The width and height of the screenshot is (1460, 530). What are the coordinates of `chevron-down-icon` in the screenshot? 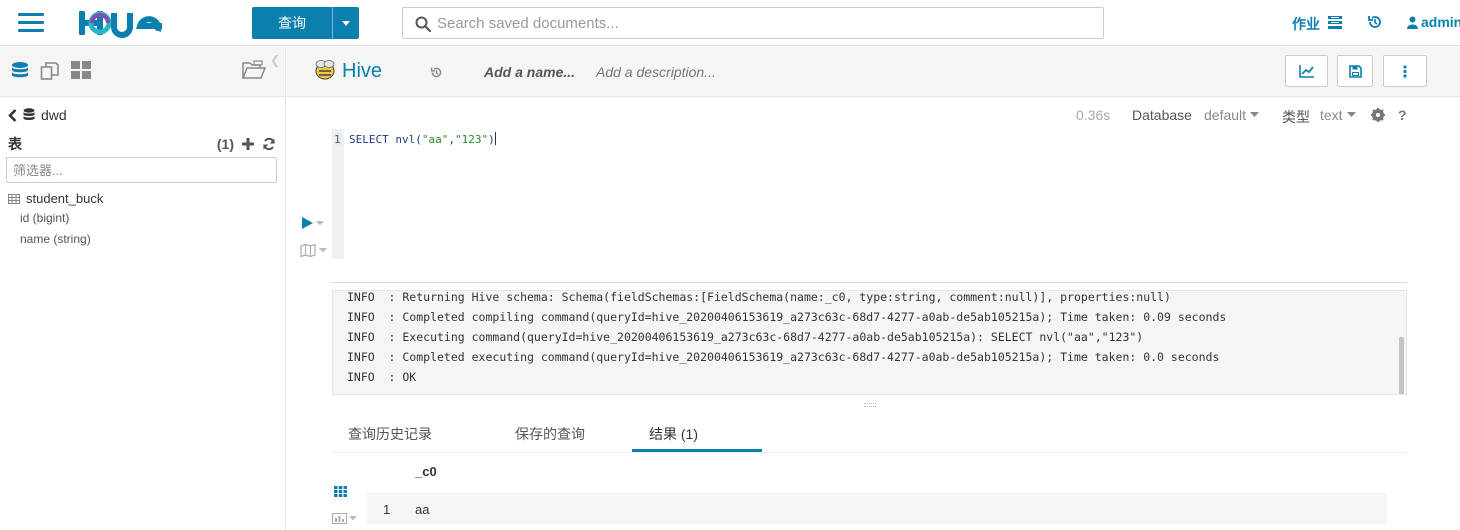 It's located at (346, 23).